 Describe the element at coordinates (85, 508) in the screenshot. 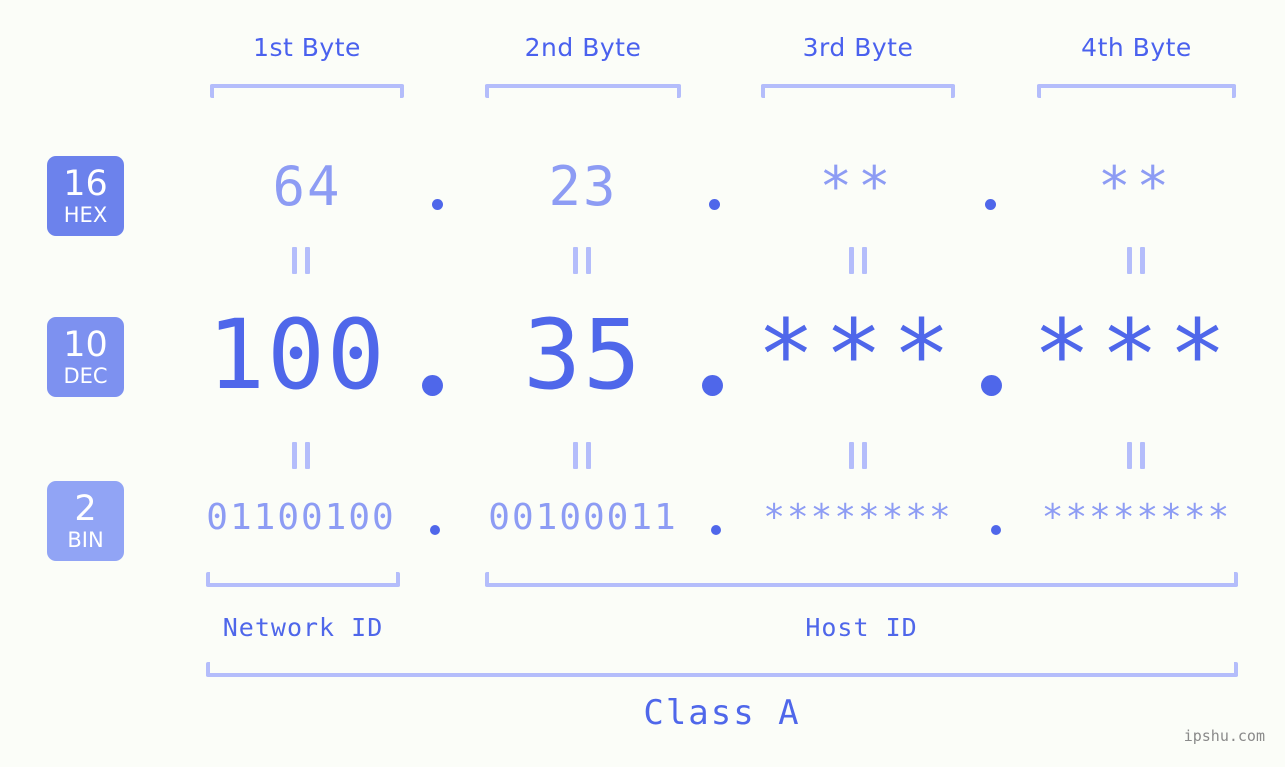

I see `base-badge-bin-number: 2` at that location.